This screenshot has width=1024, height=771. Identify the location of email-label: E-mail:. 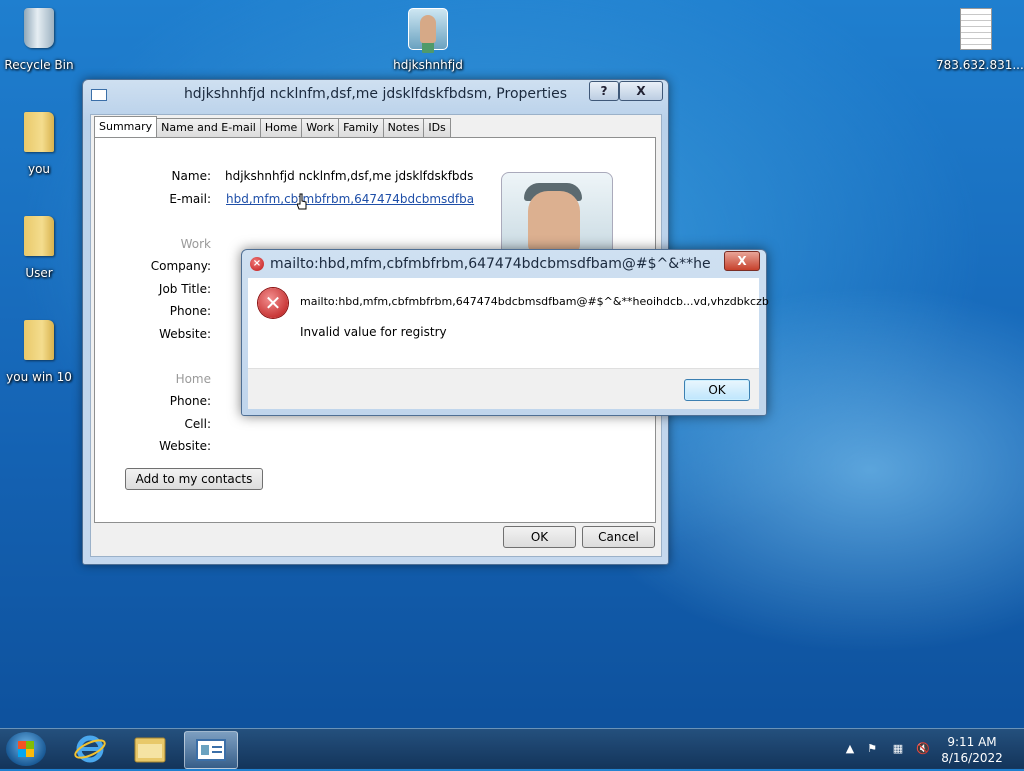
(190, 199).